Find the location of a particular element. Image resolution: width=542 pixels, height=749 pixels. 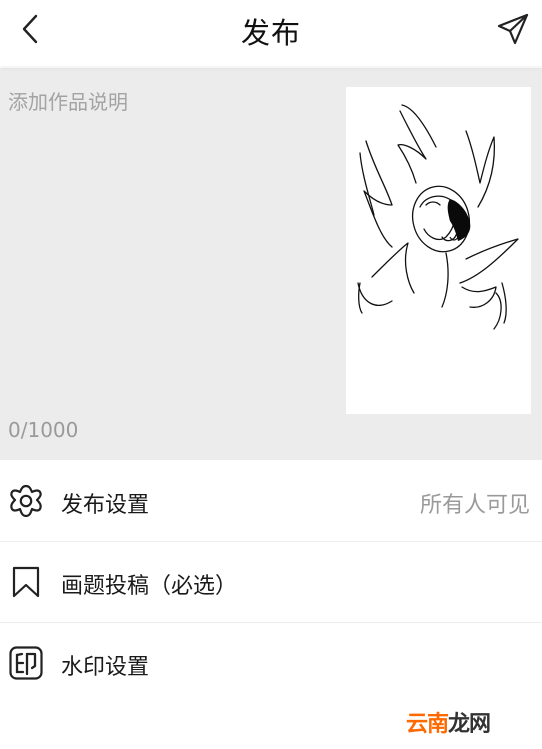

watermark-settings-row: 水印设置 is located at coordinates (271, 663).